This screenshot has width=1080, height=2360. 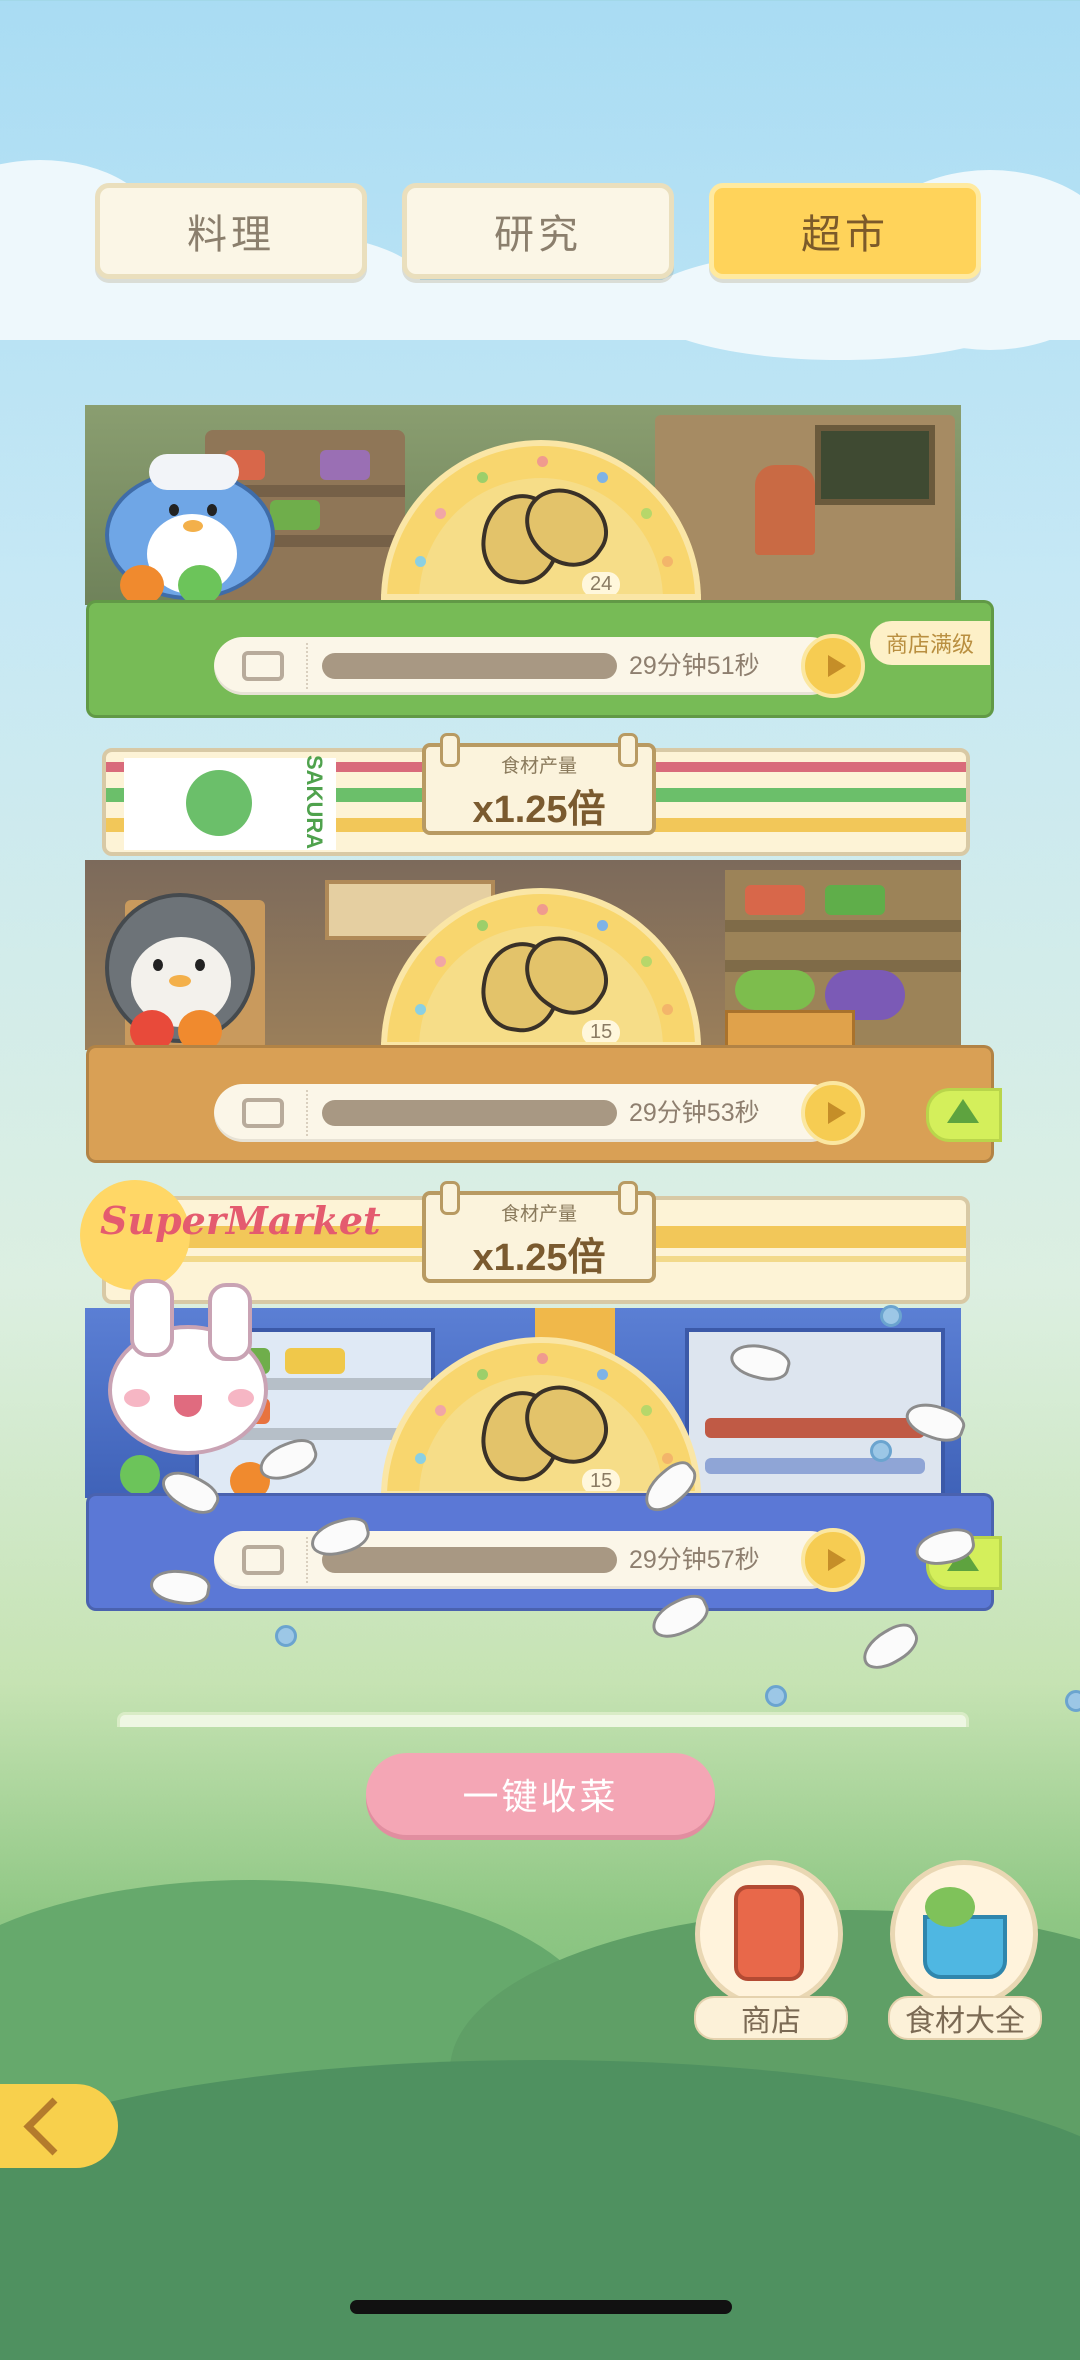 What do you see at coordinates (140, 1475) in the screenshot?
I see `cabbage-icon` at bounding box center [140, 1475].